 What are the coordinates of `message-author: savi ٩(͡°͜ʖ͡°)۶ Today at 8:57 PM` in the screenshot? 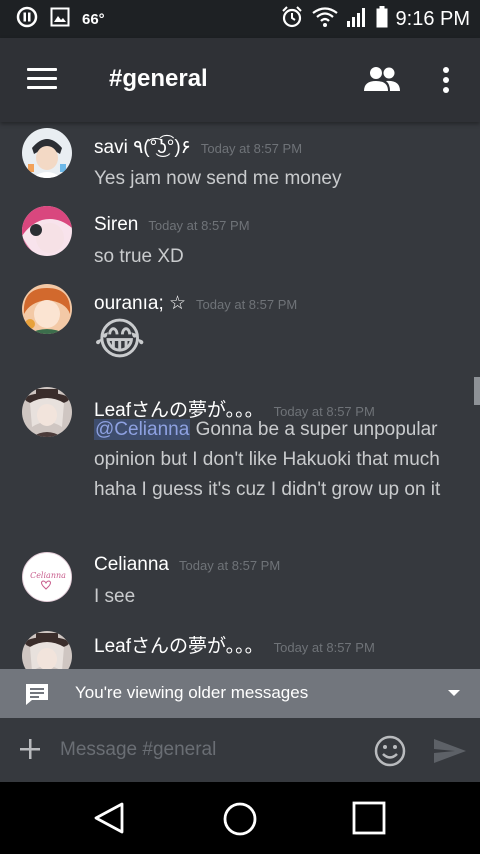 It's located at (198, 147).